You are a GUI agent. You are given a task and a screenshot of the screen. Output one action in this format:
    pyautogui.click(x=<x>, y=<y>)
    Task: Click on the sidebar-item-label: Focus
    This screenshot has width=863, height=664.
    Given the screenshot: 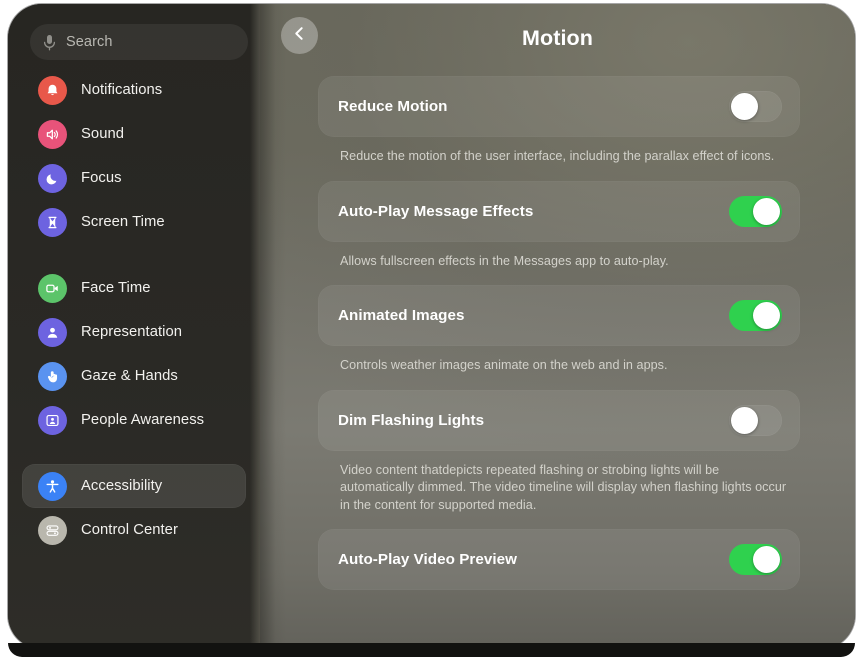 What is the action you would take?
    pyautogui.click(x=101, y=178)
    